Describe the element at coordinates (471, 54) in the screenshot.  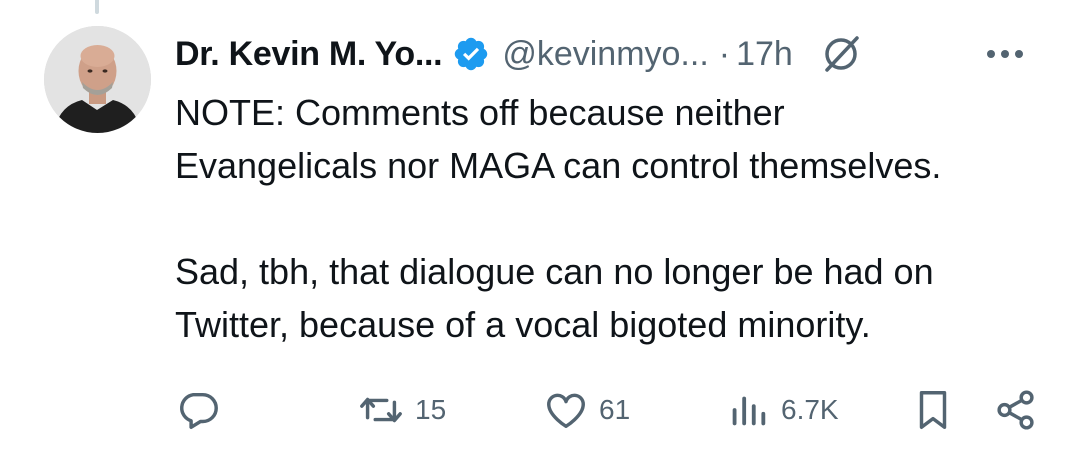
I see `verified-badge-icon` at that location.